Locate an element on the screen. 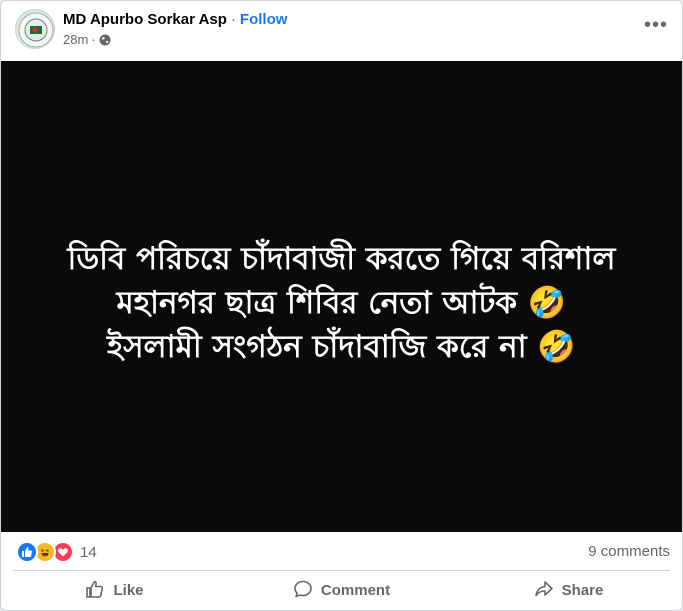  share-label: Share is located at coordinates (582, 590).